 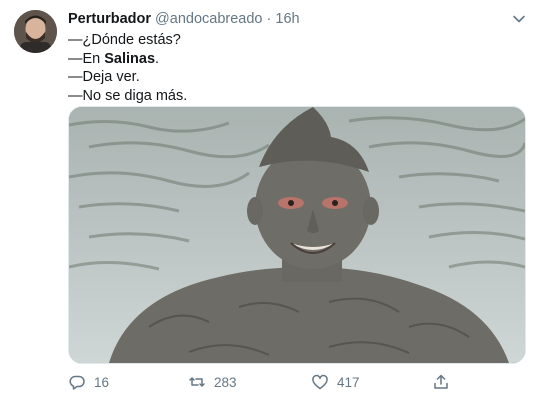 What do you see at coordinates (287, 19) in the screenshot?
I see `timestamp: 16h` at bounding box center [287, 19].